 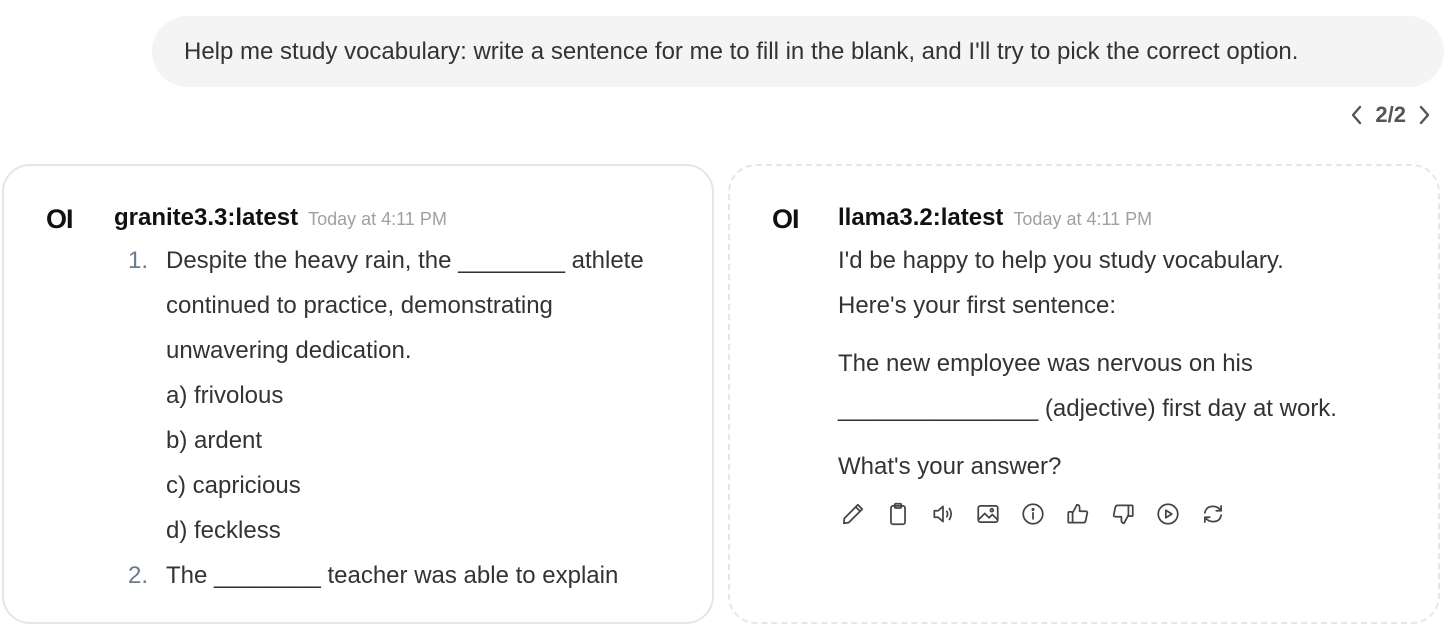 What do you see at coordinates (392, 575) in the screenshot?
I see `question-line: The ________ teacher was able to explain` at bounding box center [392, 575].